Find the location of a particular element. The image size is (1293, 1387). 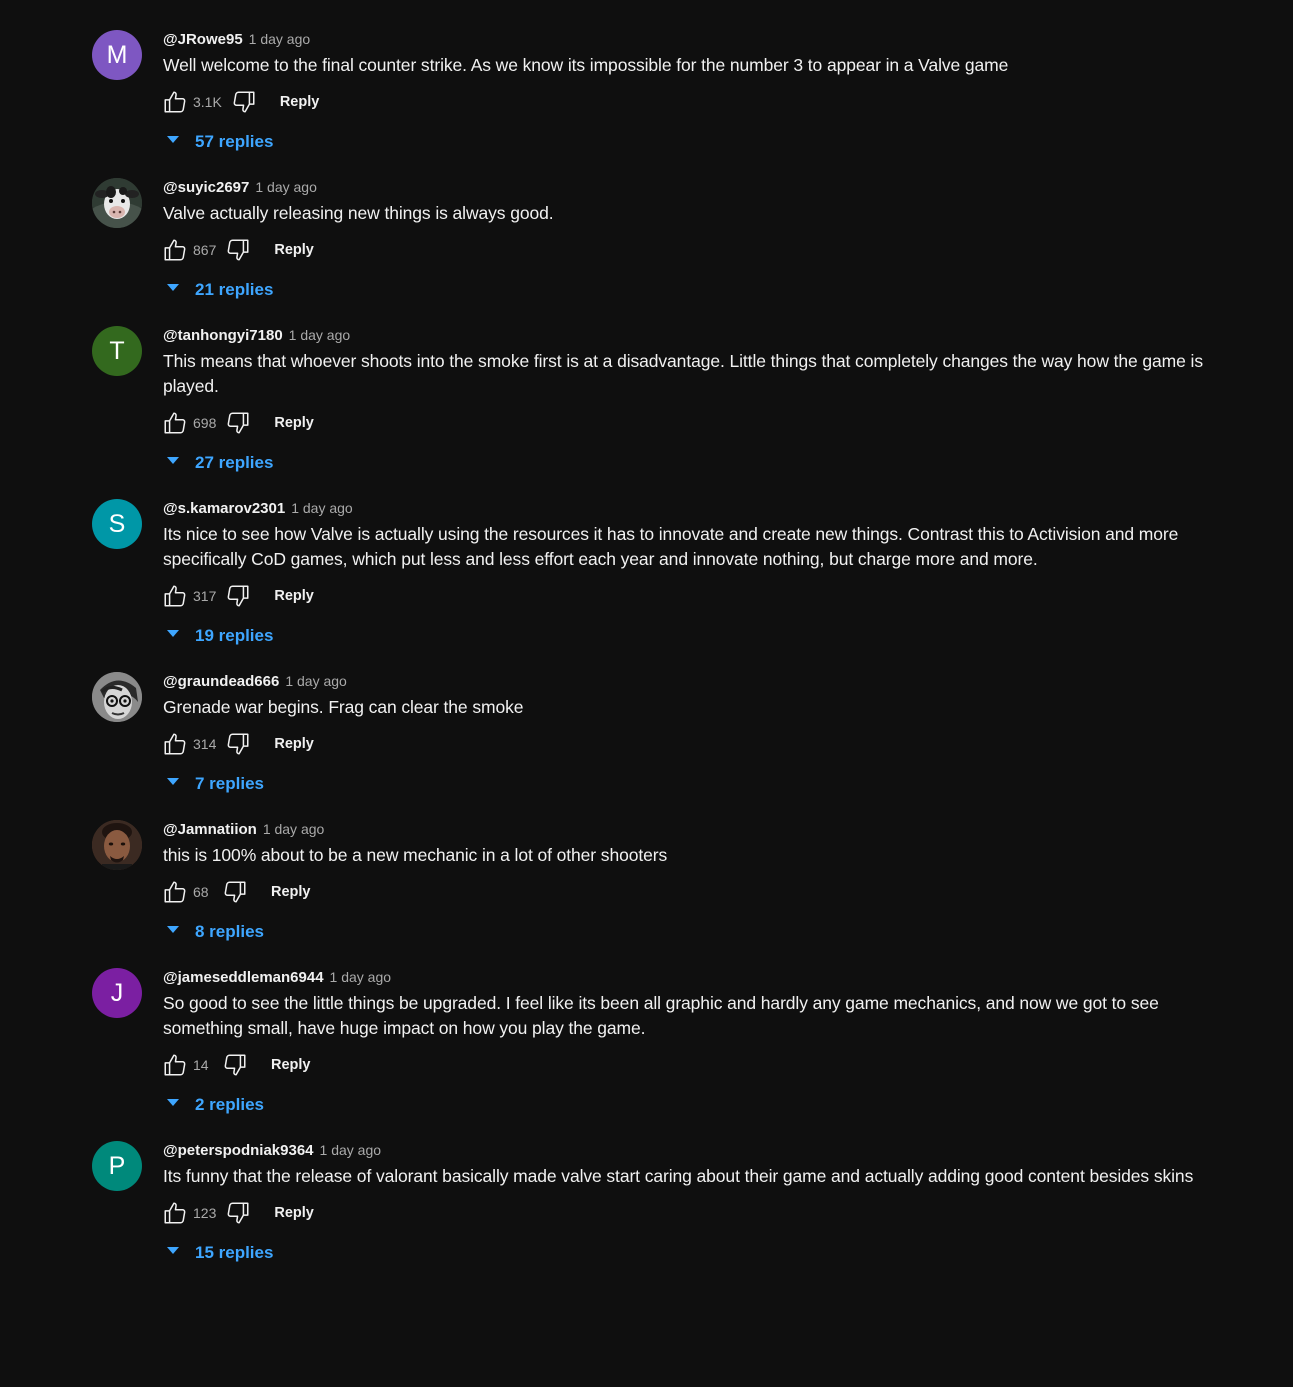

avatar-letter: S is located at coordinates (117, 523).